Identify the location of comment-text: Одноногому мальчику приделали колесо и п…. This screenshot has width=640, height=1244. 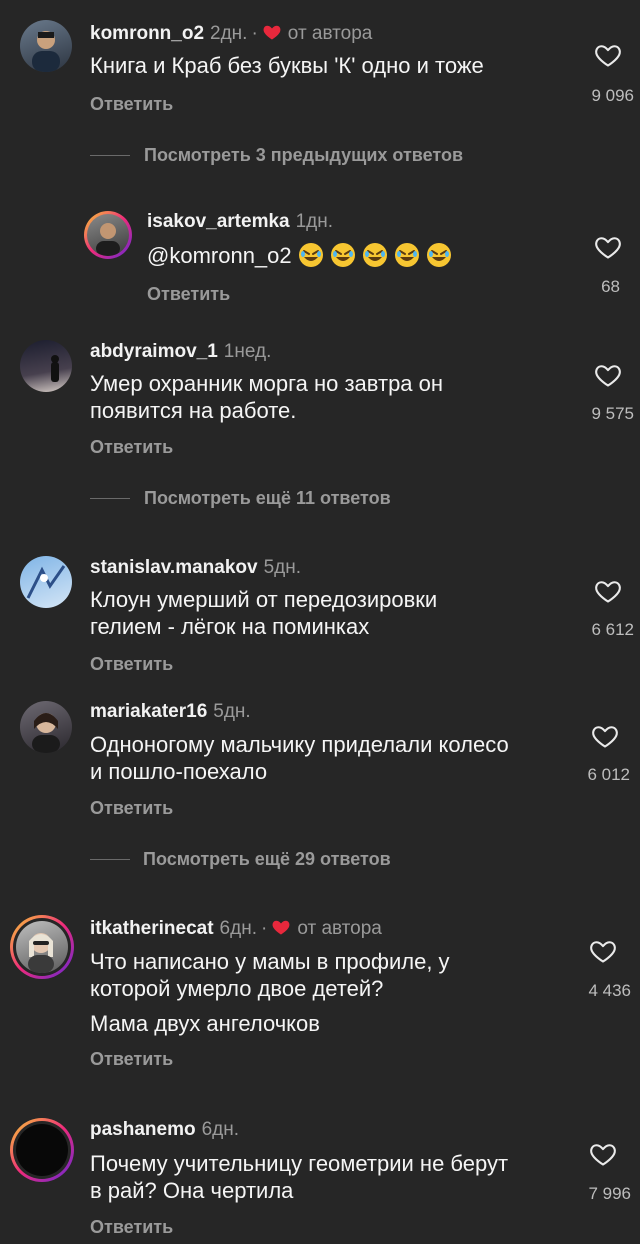
(299, 758).